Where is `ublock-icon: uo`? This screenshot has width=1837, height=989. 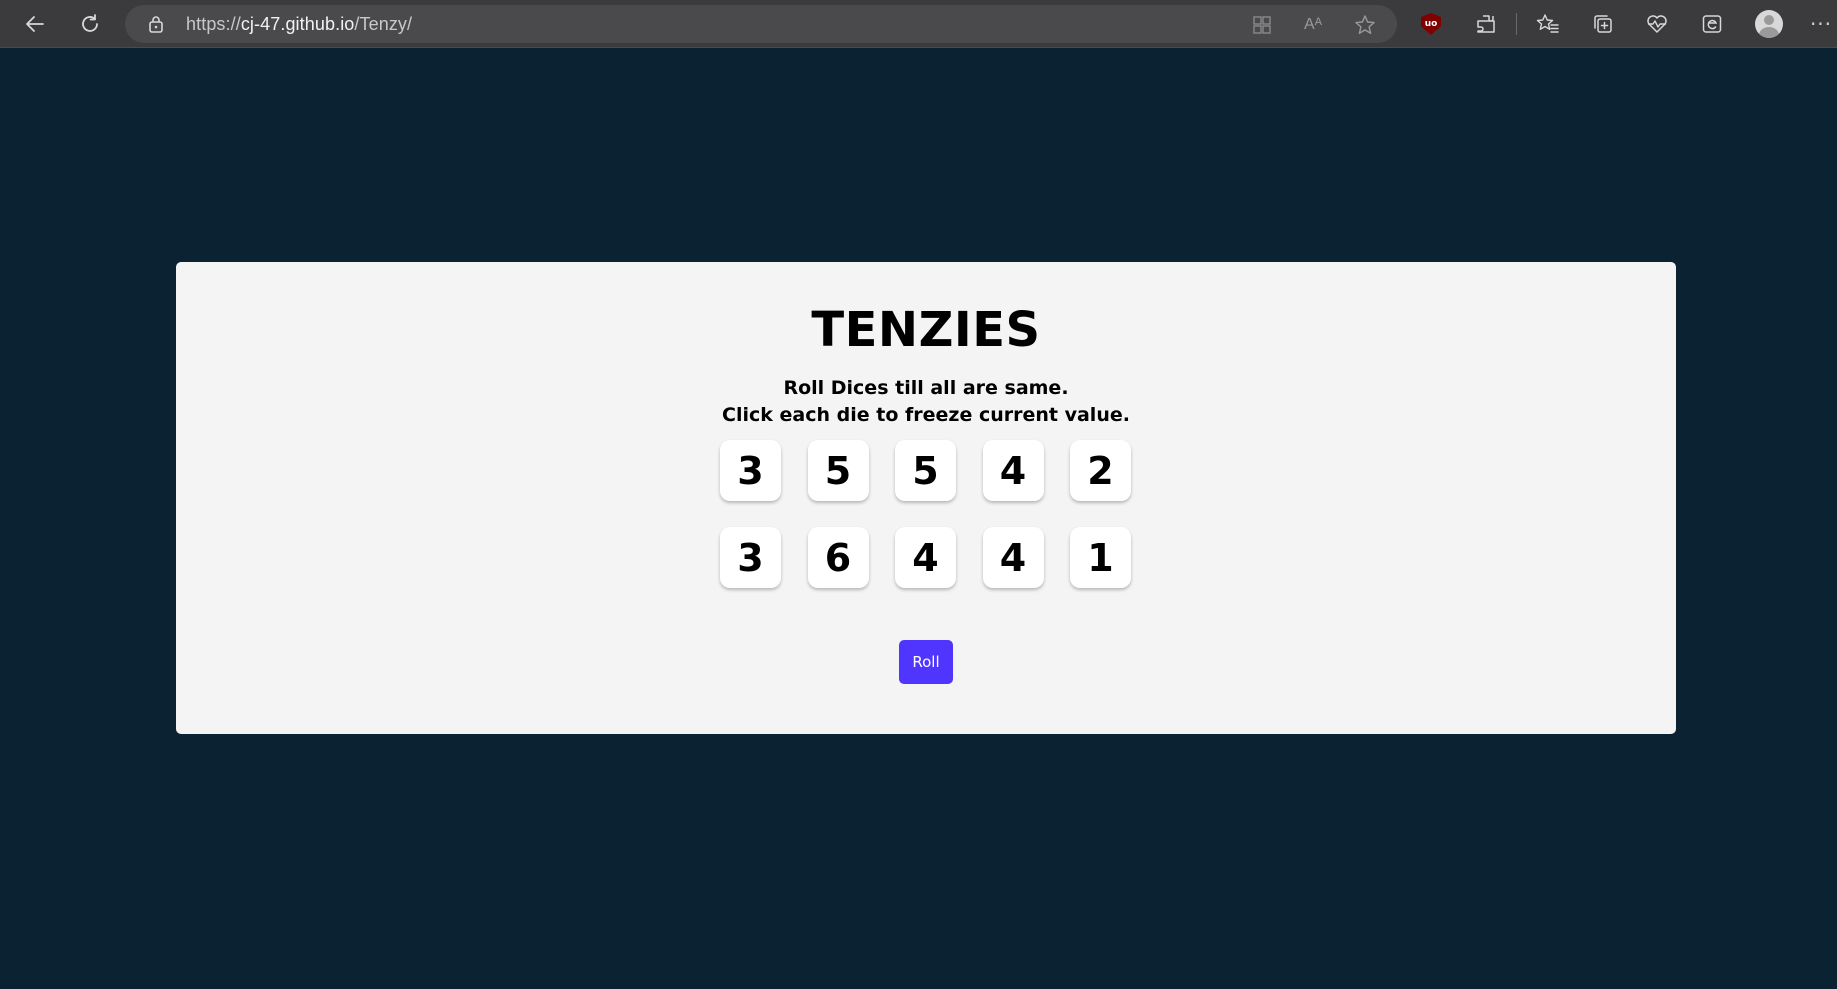 ublock-icon: uo is located at coordinates (1431, 24).